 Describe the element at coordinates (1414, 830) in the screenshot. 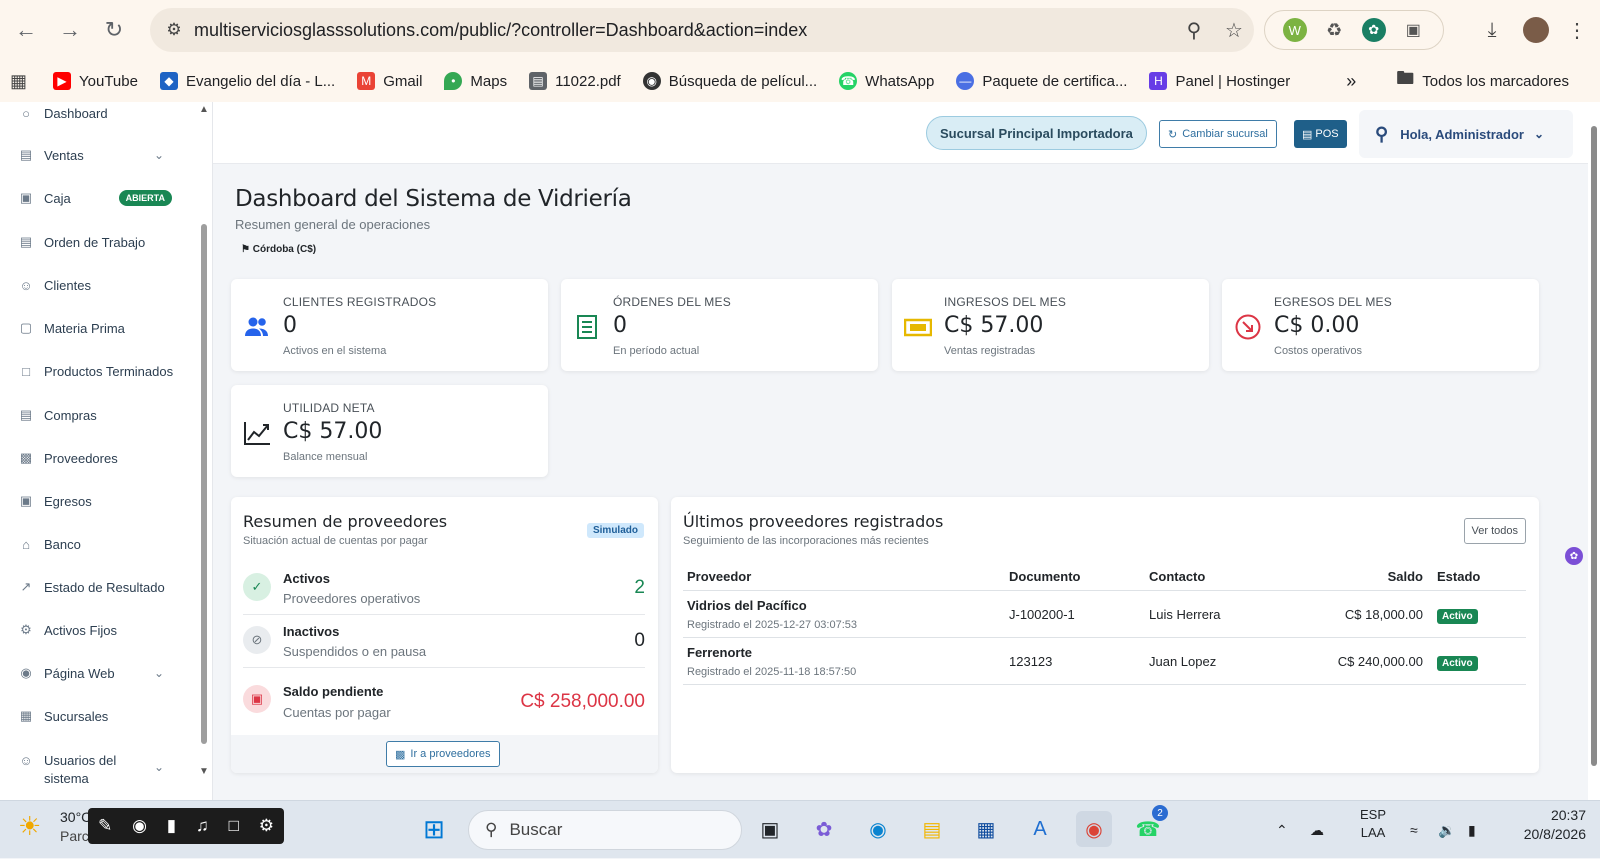

I see `wifi-icon: ≈` at that location.